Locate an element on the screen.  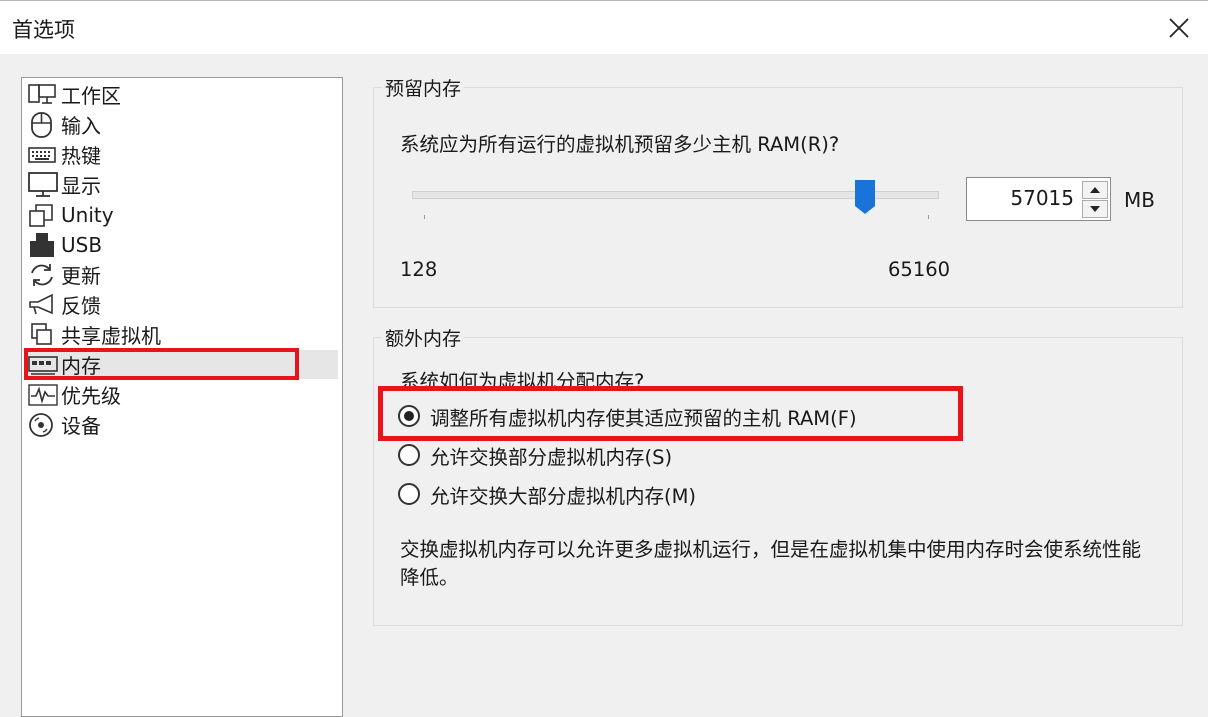
reserved-memory-question: 系统应为所有运行的虚拟机预留多少主机 RAM(R)? is located at coordinates (620, 144).